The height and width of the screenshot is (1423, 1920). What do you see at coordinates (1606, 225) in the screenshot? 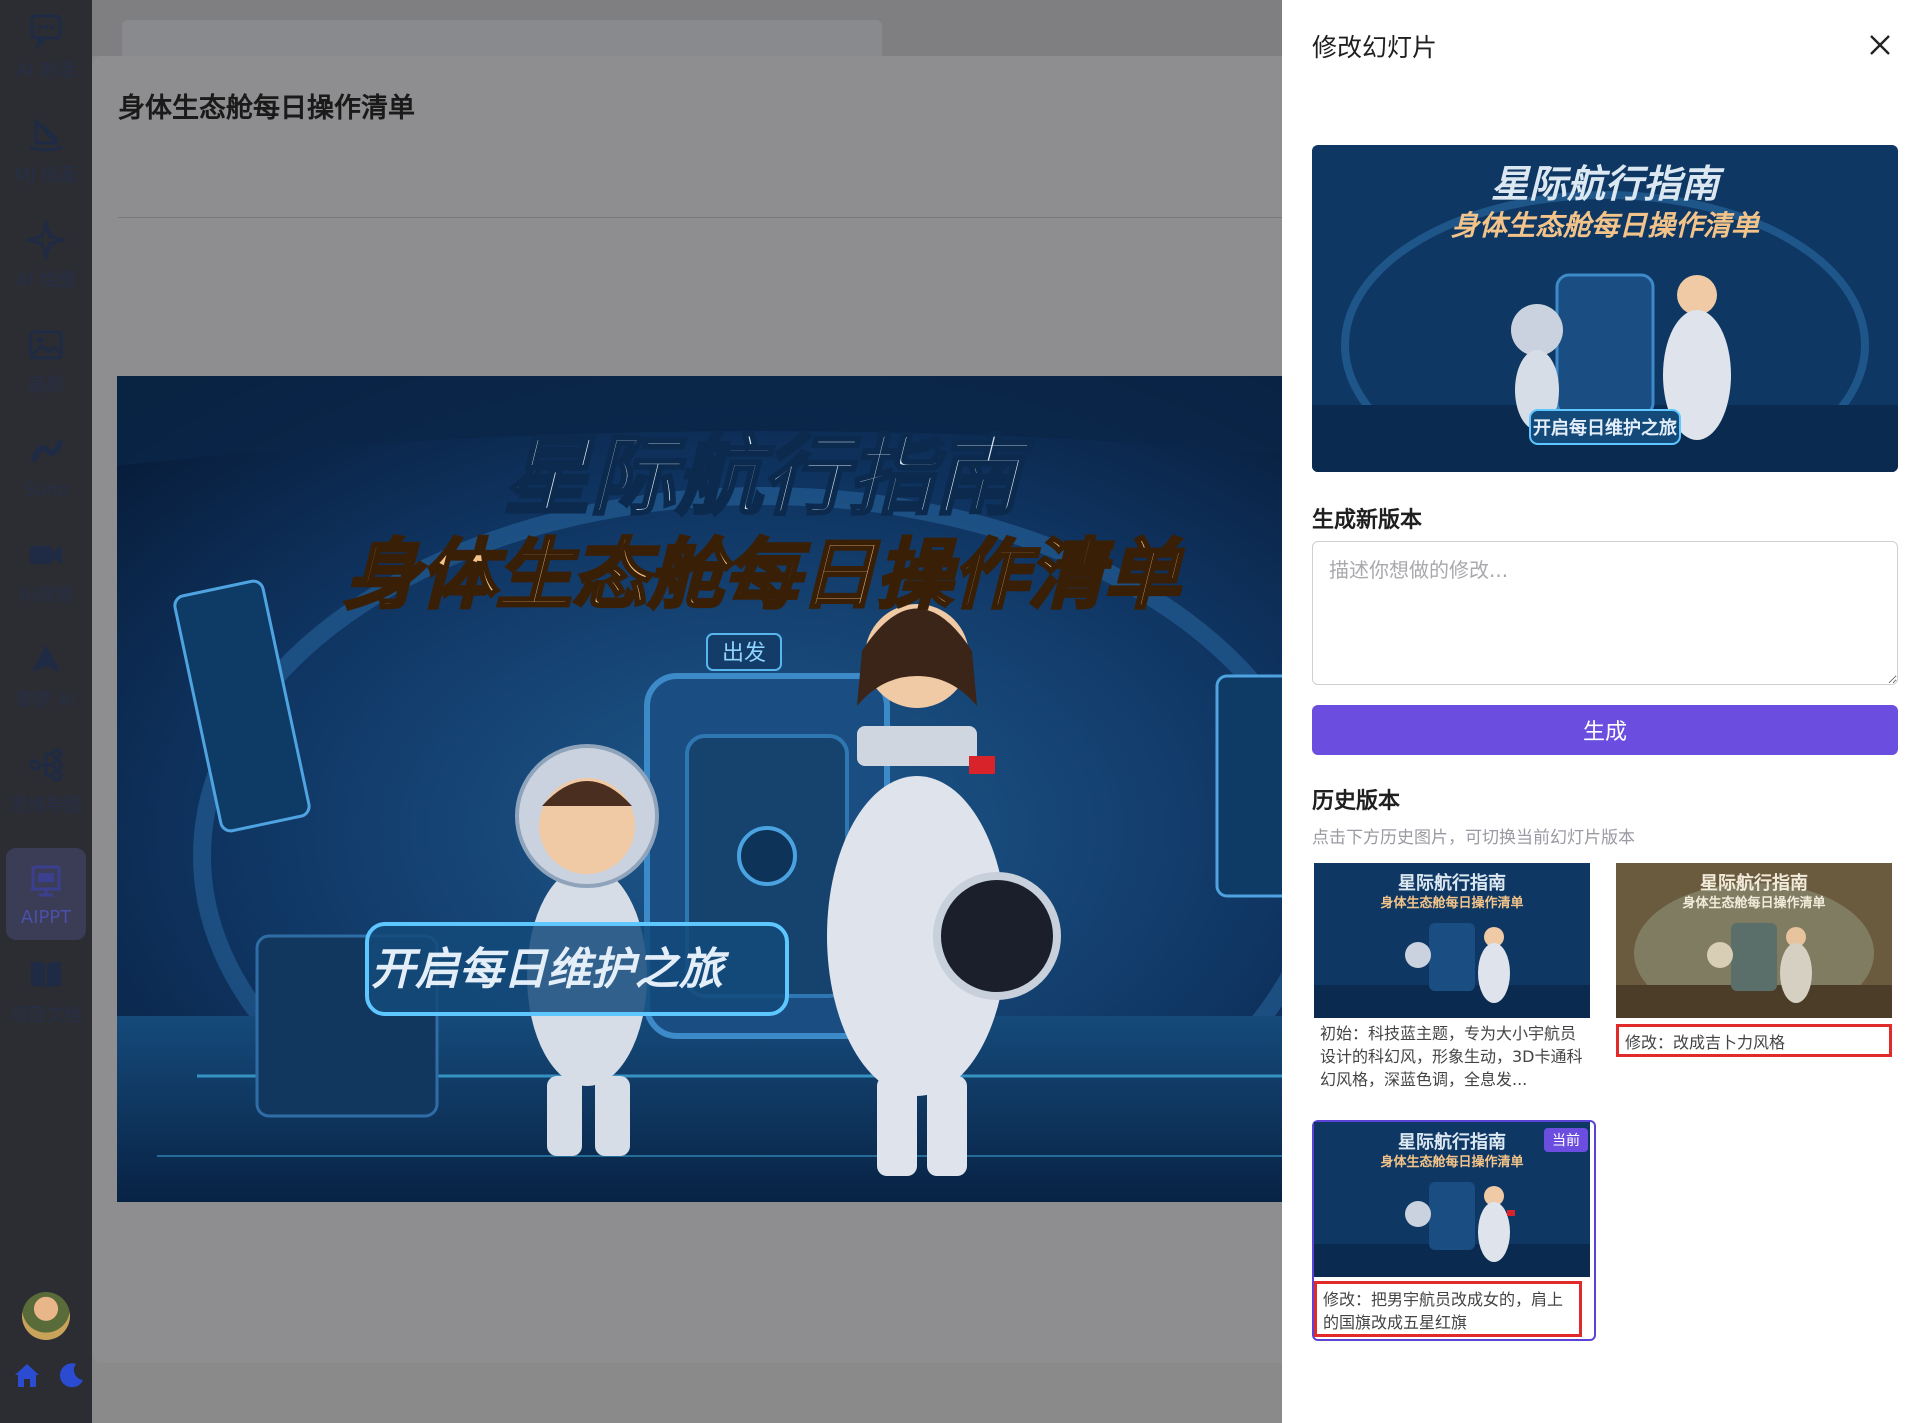
I see `preview-title-line2: 身体生态舱每日操作清单` at bounding box center [1606, 225].